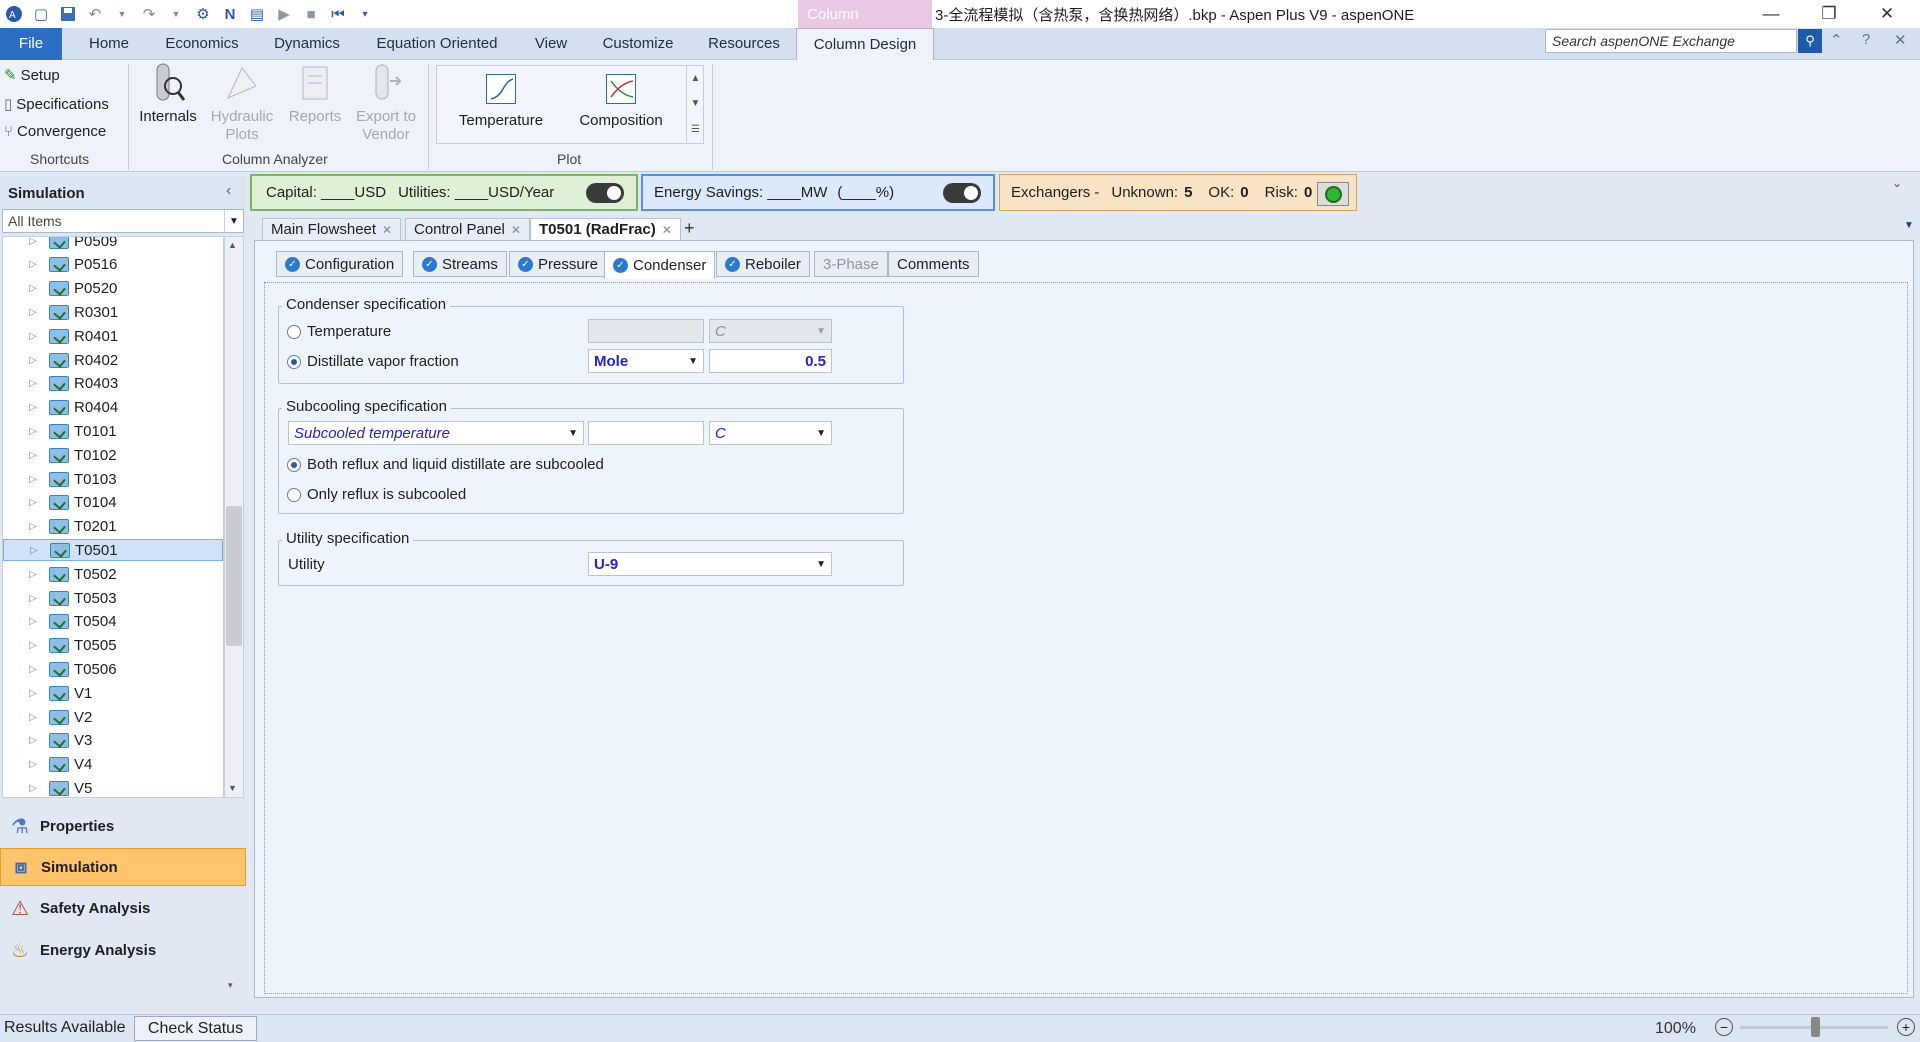 This screenshot has height=1042, width=1920. What do you see at coordinates (113, 669) in the screenshot?
I see `tree-item: ▷ T0506` at bounding box center [113, 669].